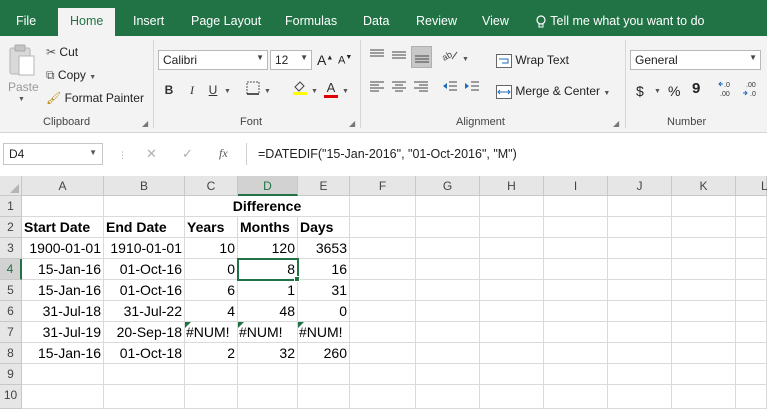 This screenshot has width=767, height=409. What do you see at coordinates (512, 397) in the screenshot?
I see `cell-h10` at bounding box center [512, 397].